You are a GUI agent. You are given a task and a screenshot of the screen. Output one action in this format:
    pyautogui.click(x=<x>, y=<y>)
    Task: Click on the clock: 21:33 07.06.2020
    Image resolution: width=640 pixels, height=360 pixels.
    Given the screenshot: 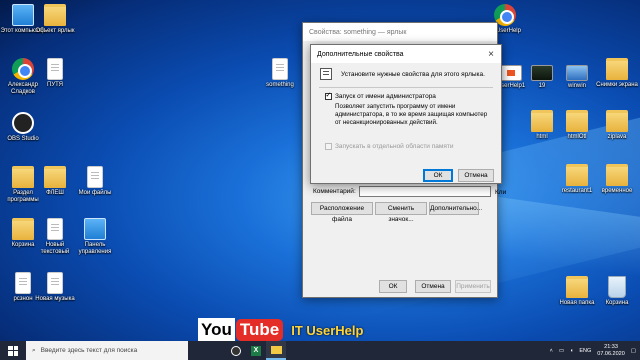 What is the action you would take?
    pyautogui.click(x=611, y=351)
    